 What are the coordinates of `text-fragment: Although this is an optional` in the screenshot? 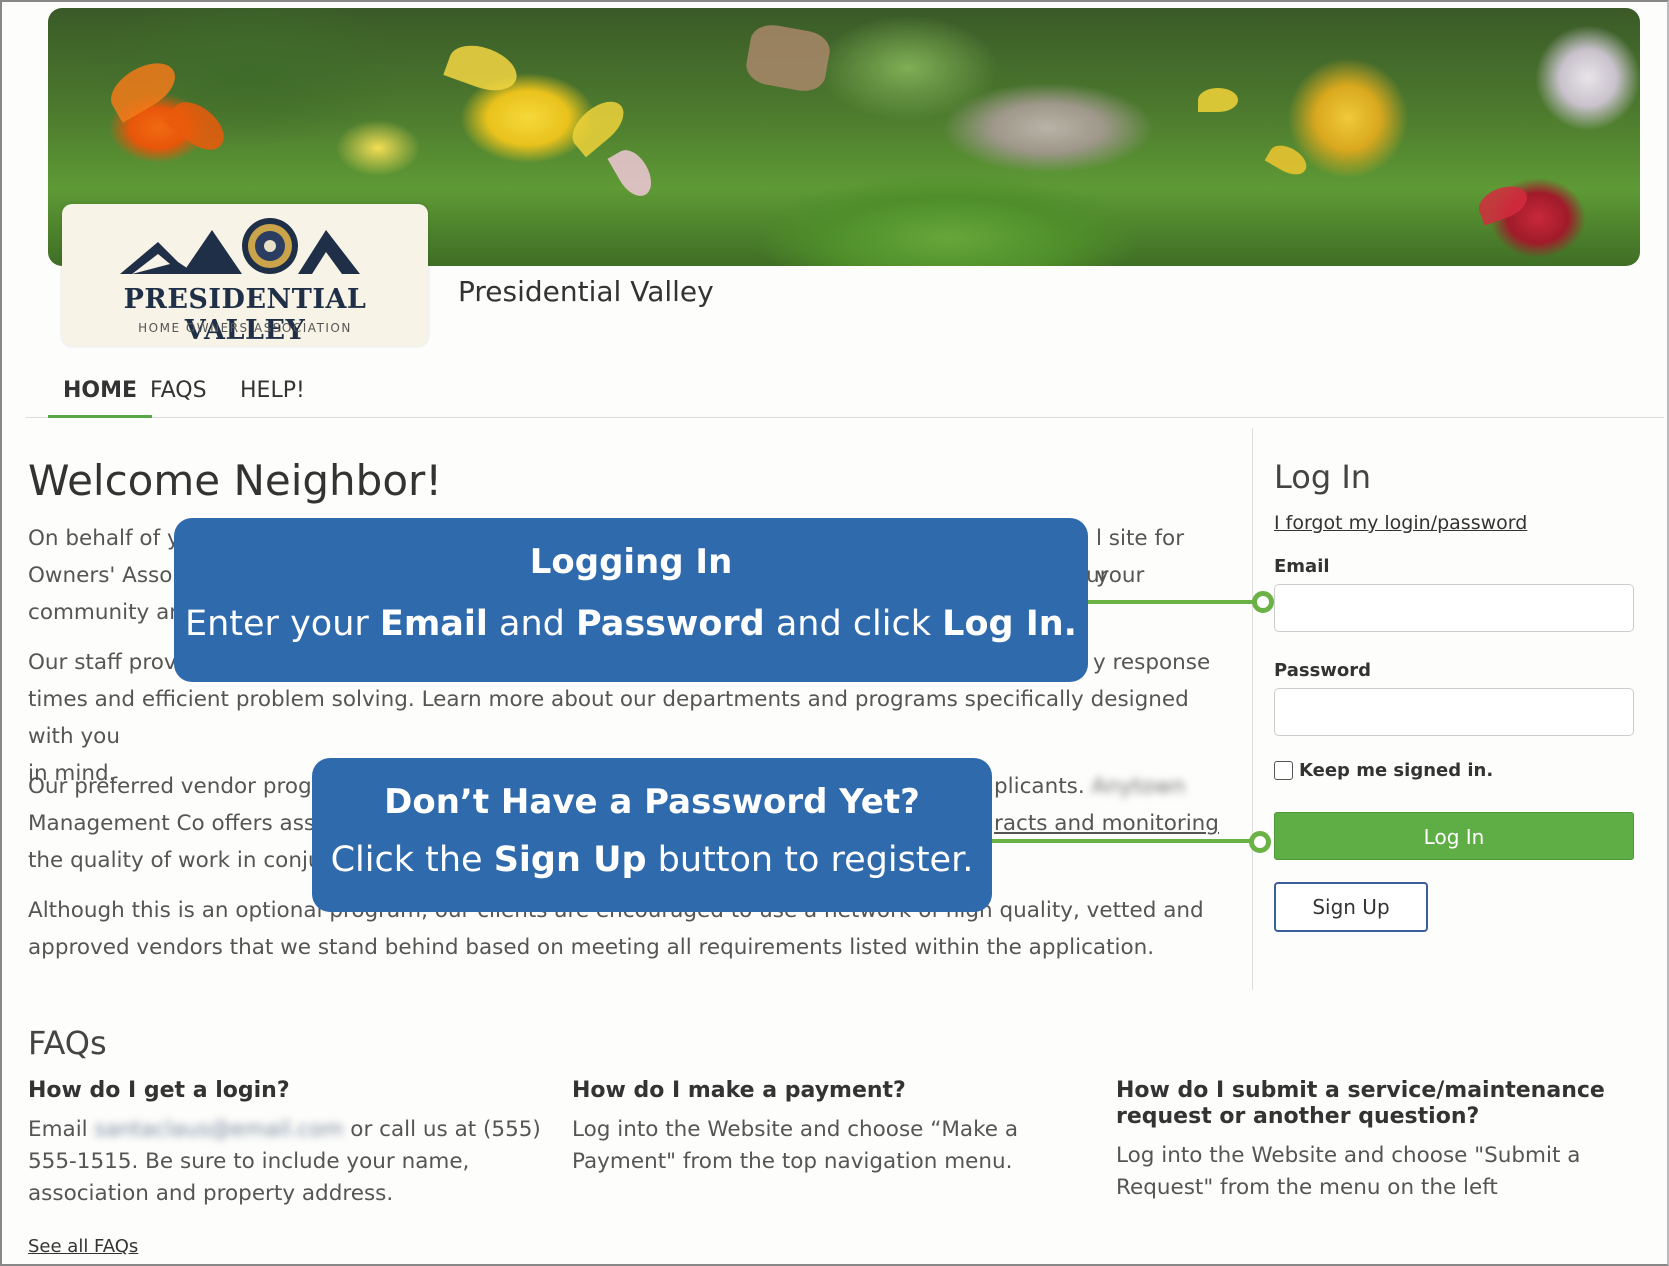 It's located at (179, 910).